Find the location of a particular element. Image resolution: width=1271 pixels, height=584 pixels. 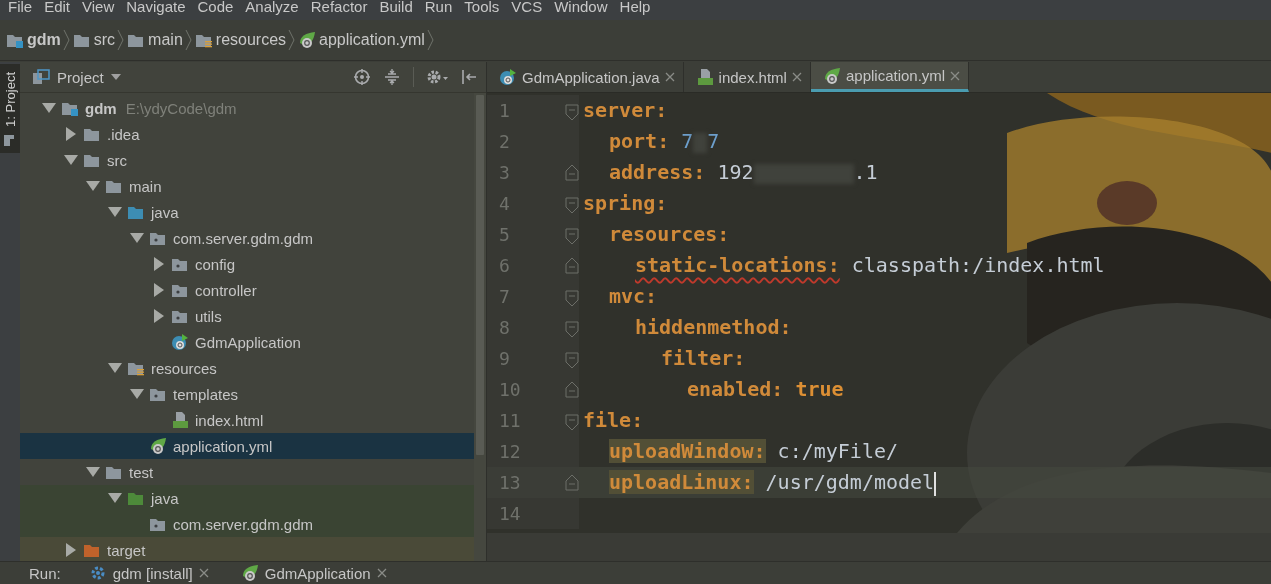

tree-item: controller is located at coordinates (247, 290).